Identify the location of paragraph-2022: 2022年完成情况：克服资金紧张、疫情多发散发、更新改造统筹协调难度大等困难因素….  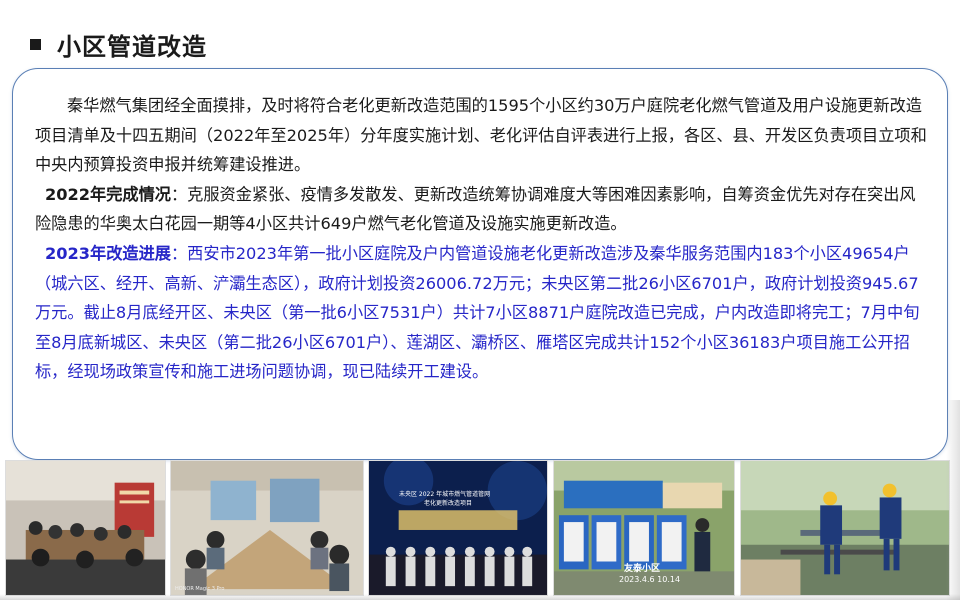
(482, 209).